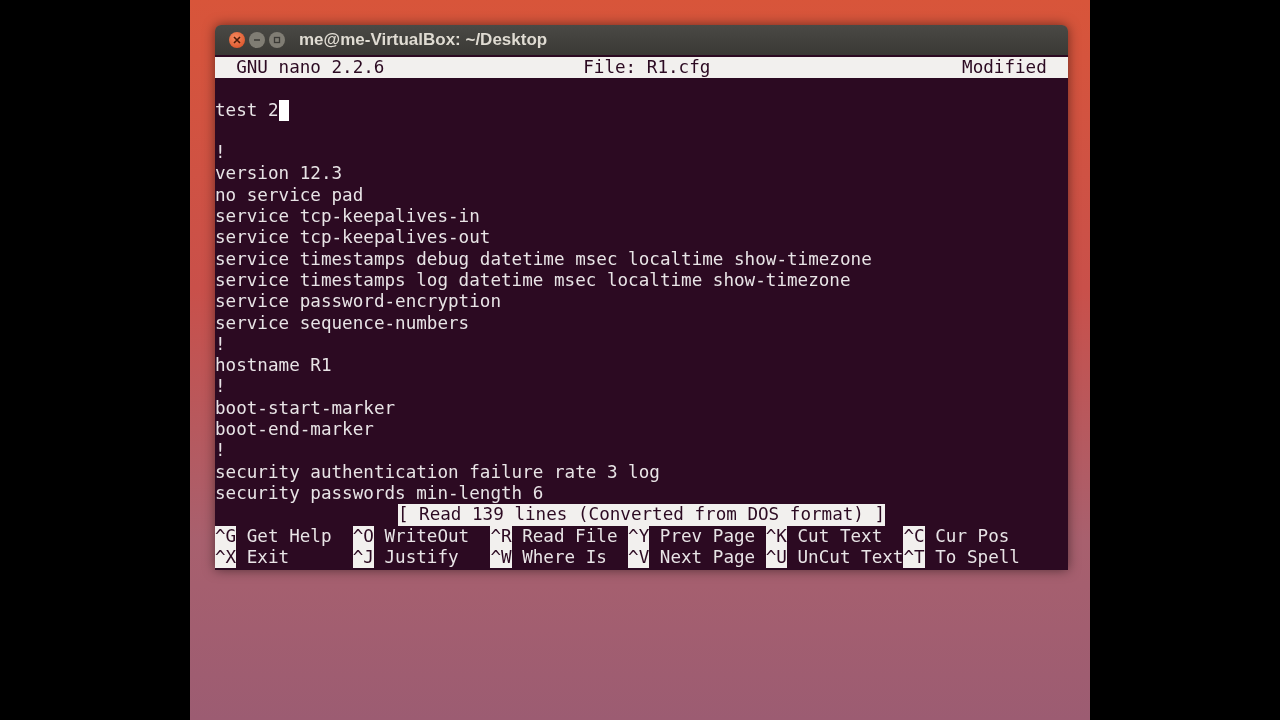  Describe the element at coordinates (437, 472) in the screenshot. I see `code-line: security authentication failure rate 3 log` at that location.